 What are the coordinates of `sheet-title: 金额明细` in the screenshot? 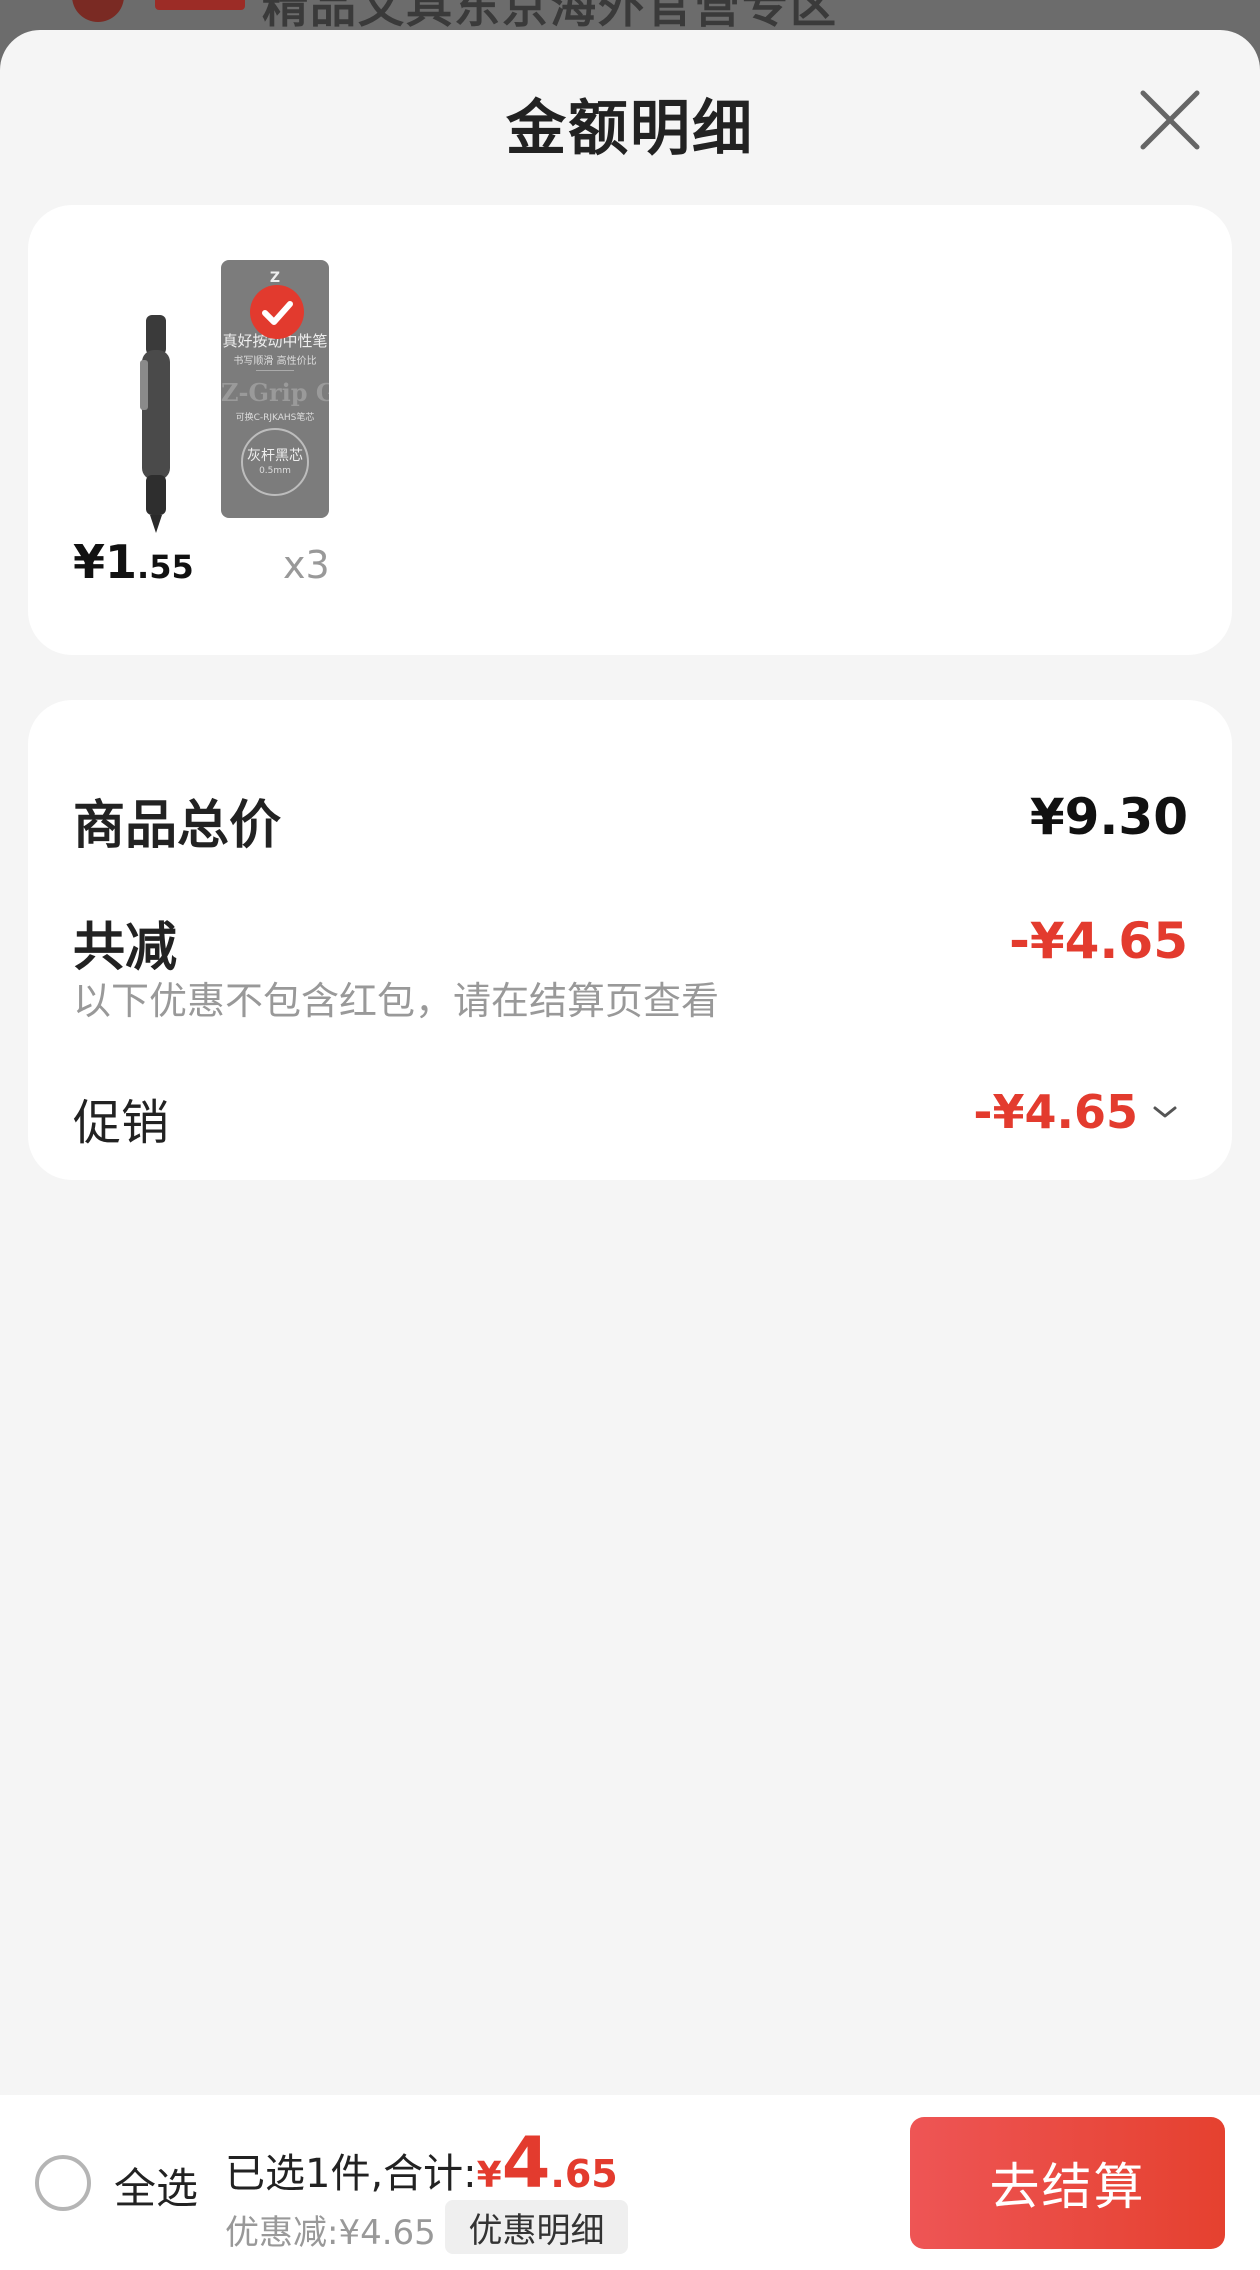 It's located at (630, 129).